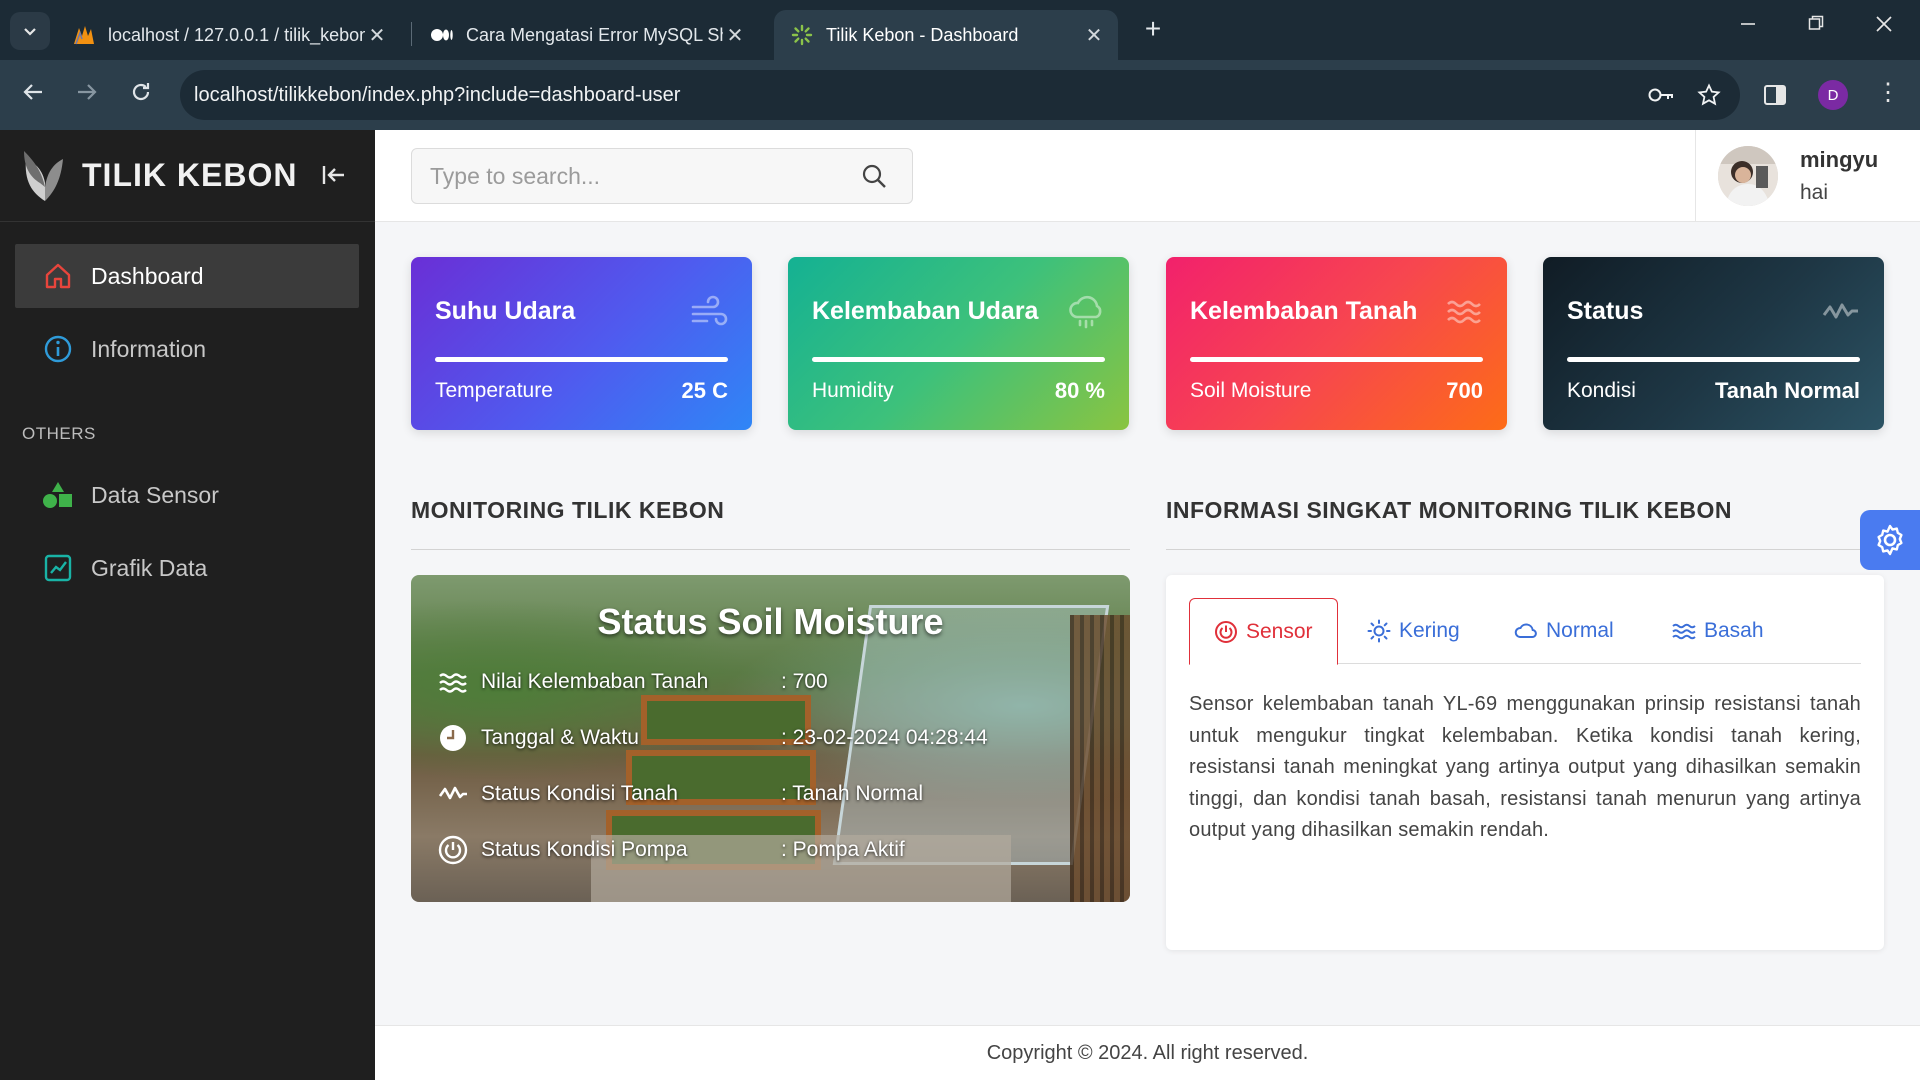 The height and width of the screenshot is (1080, 1920). I want to click on user-info: mingyu hai, so click(1839, 176).